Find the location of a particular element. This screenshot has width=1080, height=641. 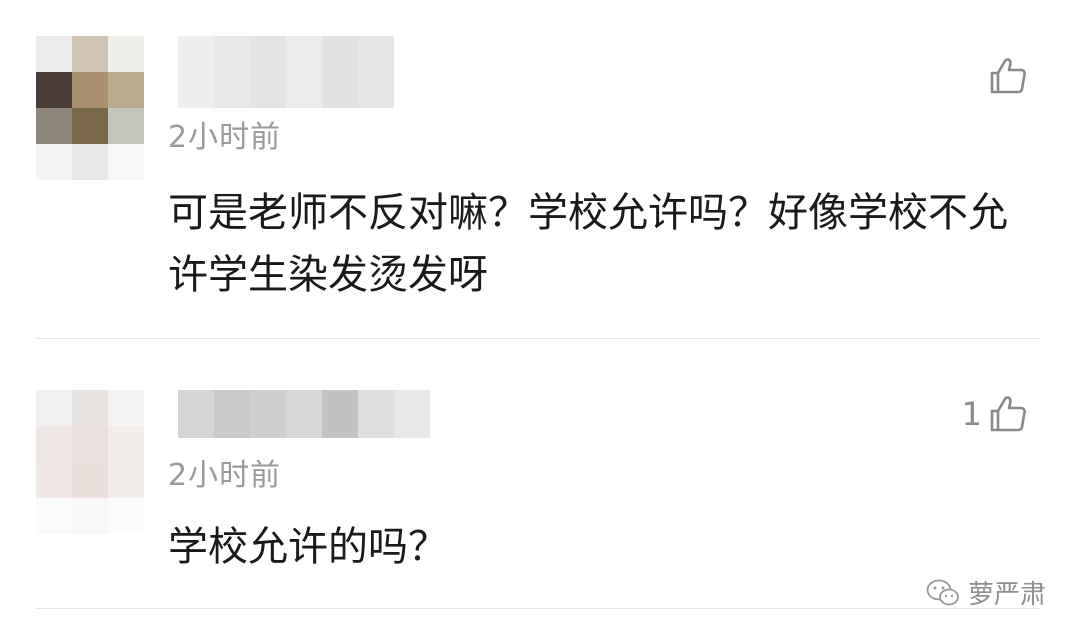

watermark: 萝严肃 is located at coordinates (986, 592).